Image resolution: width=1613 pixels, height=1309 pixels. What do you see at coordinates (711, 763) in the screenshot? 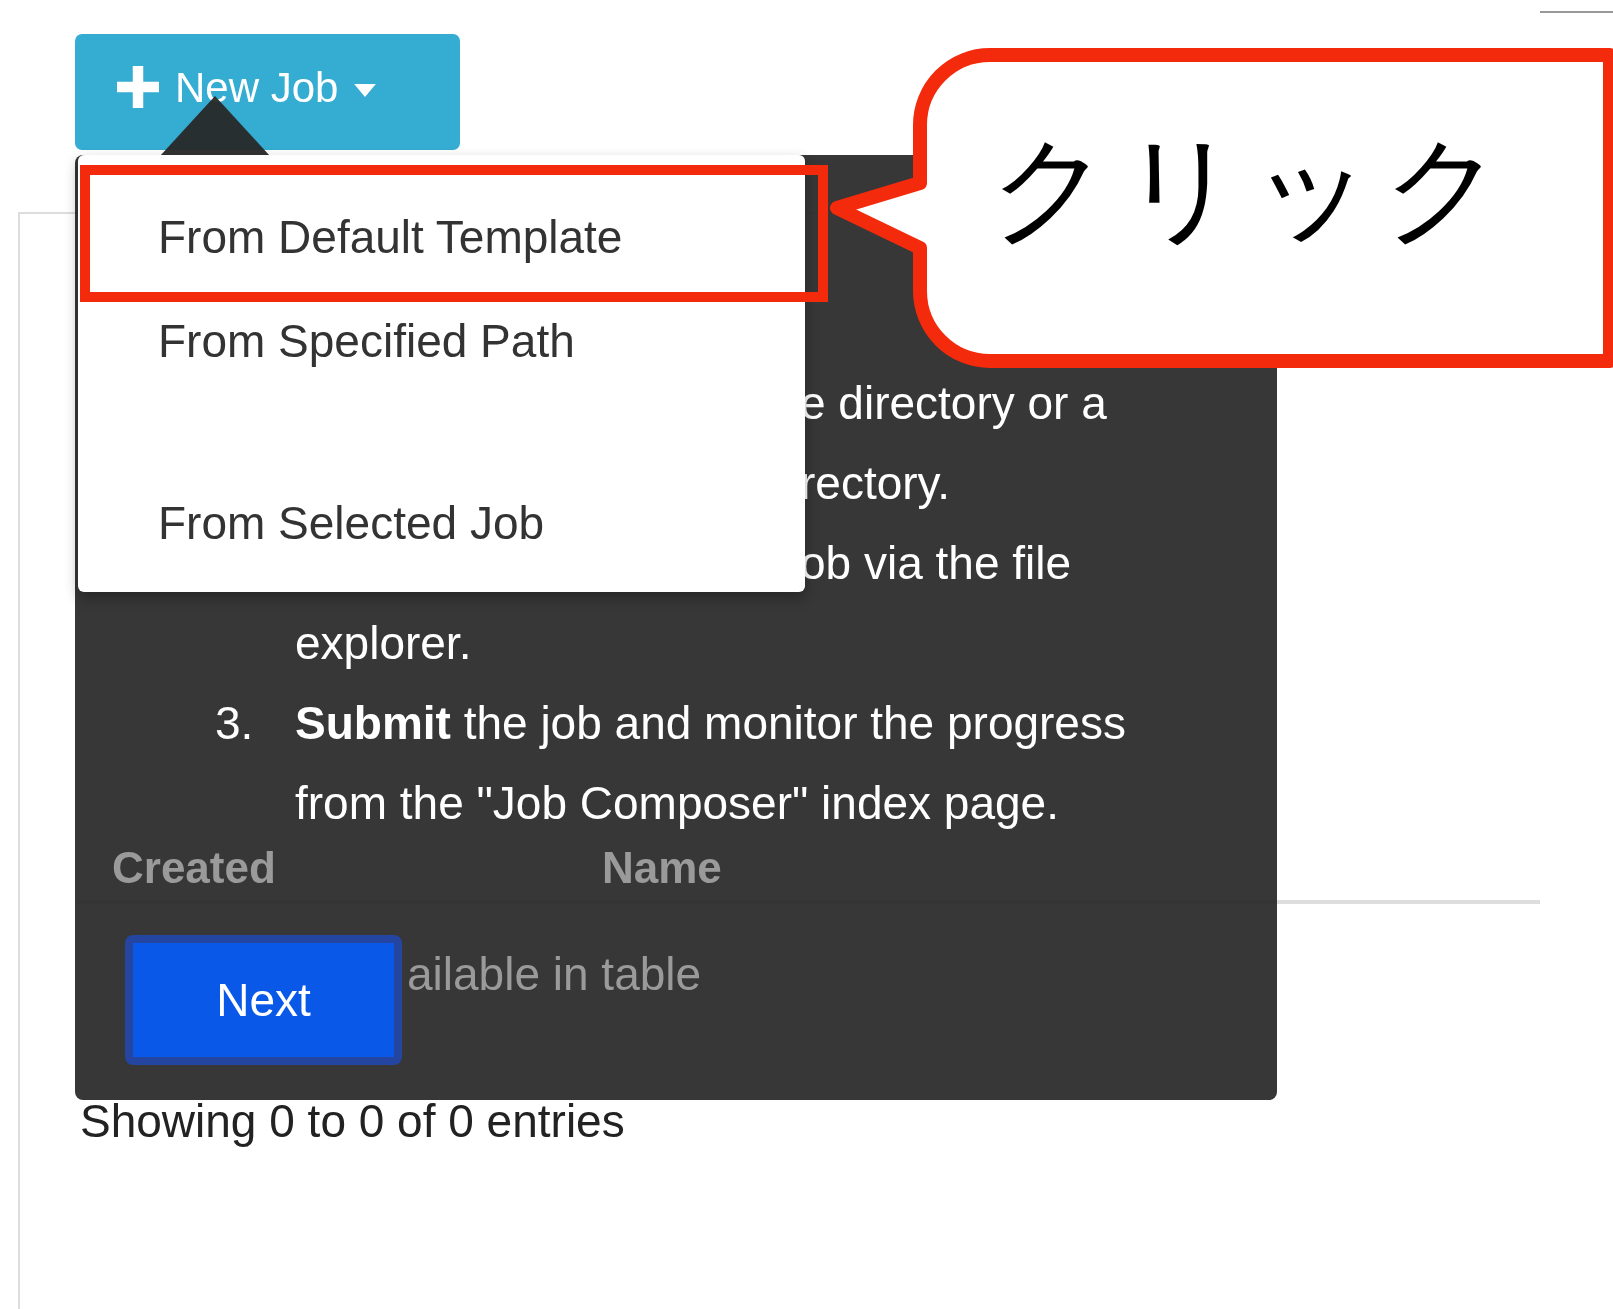
I see `step-text: Submit the job and monitor the progress from the "Job Composer" index page.` at bounding box center [711, 763].